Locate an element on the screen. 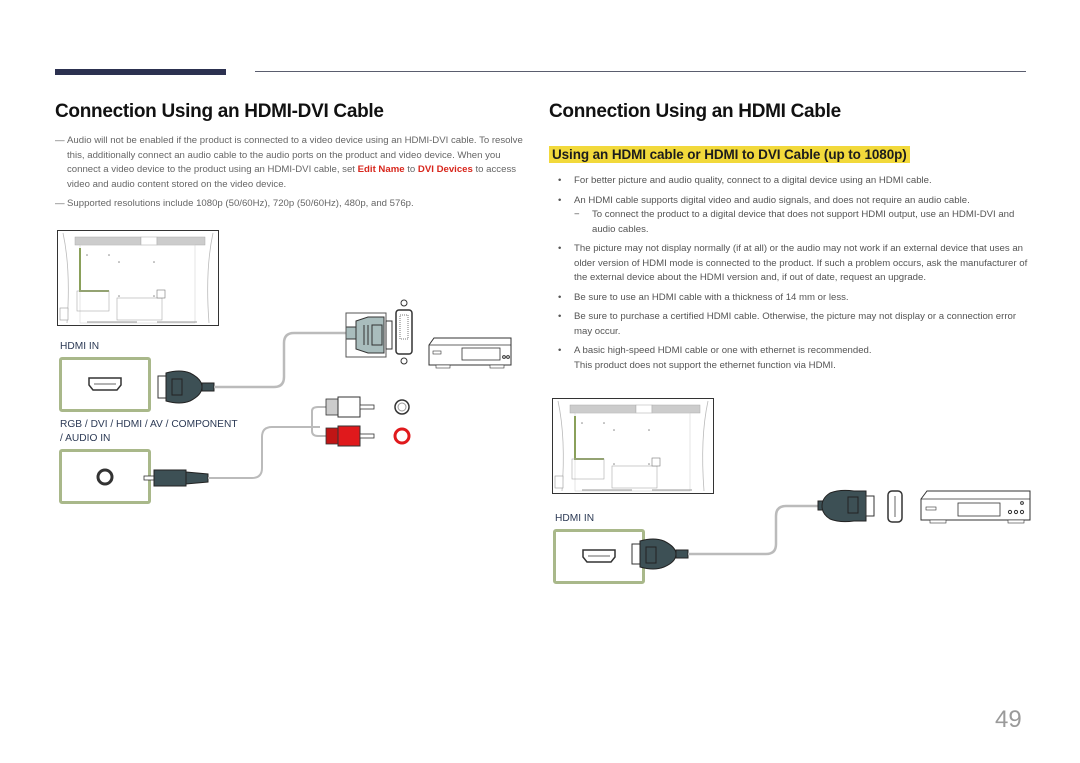 This screenshot has width=1080, height=763. left-section-title: Connection Using an HDMI-DVI Cable is located at coordinates (219, 111).